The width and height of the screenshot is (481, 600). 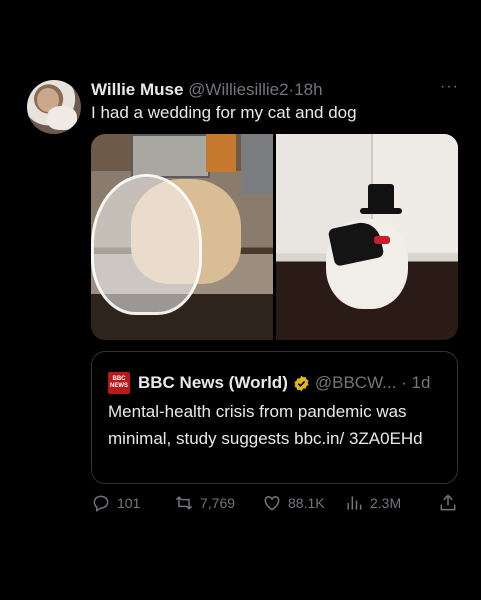 I want to click on tweet-header: Willie Muse @Williesillie2·18h, so click(x=207, y=90).